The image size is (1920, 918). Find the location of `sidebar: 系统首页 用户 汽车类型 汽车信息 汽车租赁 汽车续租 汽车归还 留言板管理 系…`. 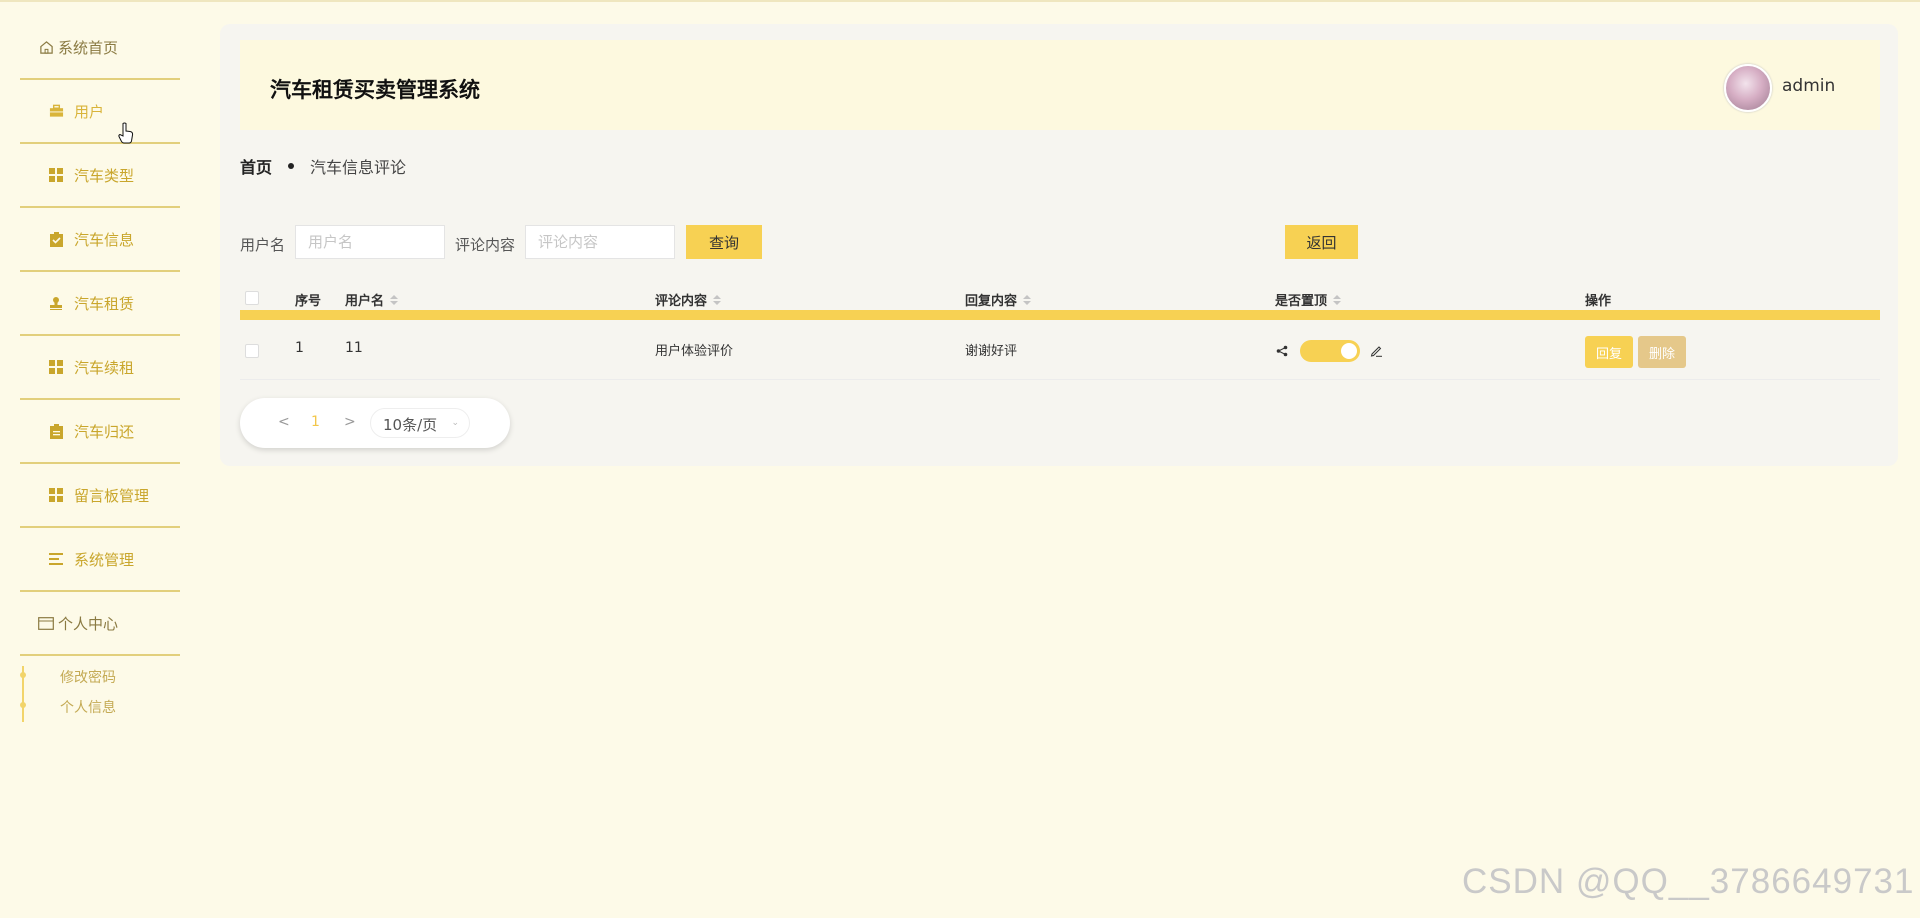

sidebar: 系统首页 用户 汽车类型 汽车信息 汽车租赁 汽车续租 汽车归还 留言板管理 系… is located at coordinates (100, 459).